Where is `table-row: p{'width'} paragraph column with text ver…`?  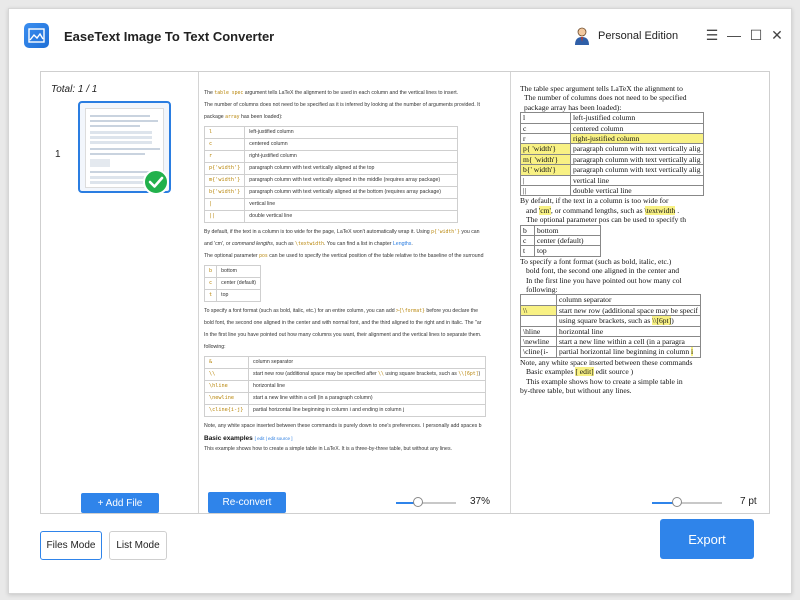 table-row: p{'width'} paragraph column with text ver… is located at coordinates (330, 168).